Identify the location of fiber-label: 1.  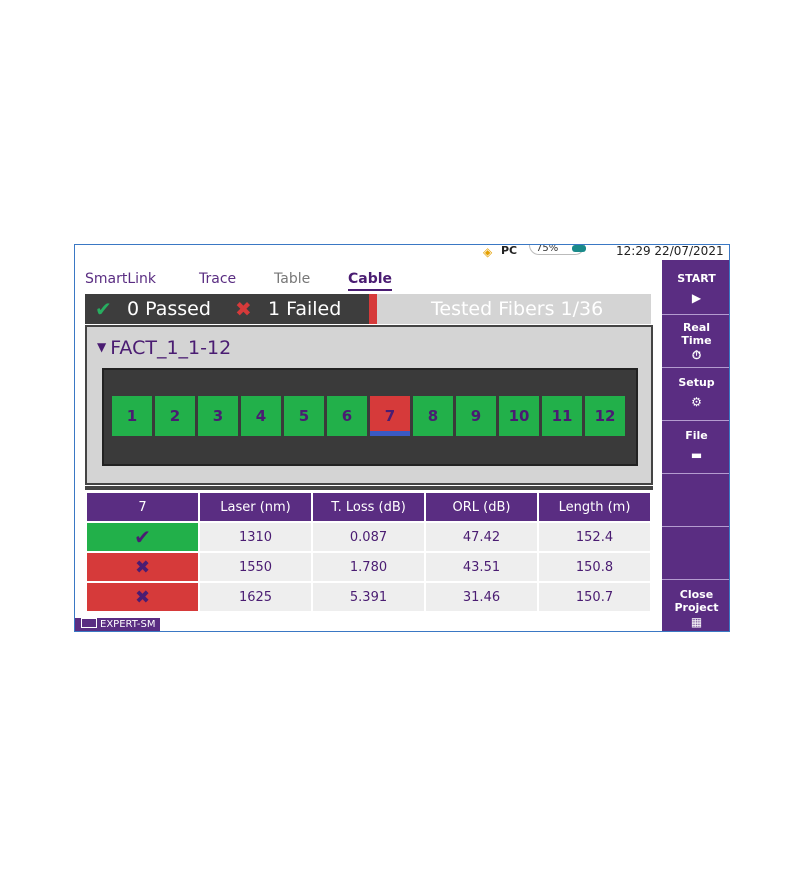
(132, 416).